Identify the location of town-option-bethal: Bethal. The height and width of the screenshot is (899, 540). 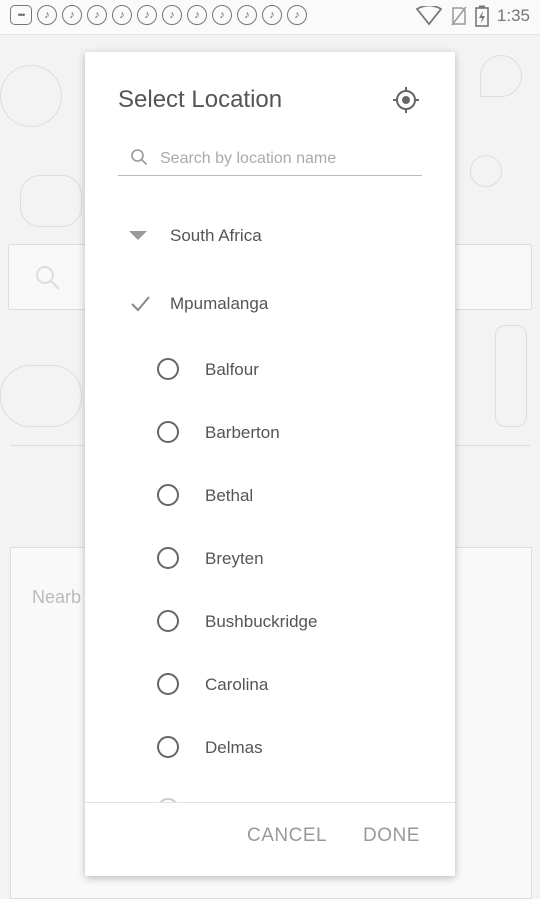
(270, 497).